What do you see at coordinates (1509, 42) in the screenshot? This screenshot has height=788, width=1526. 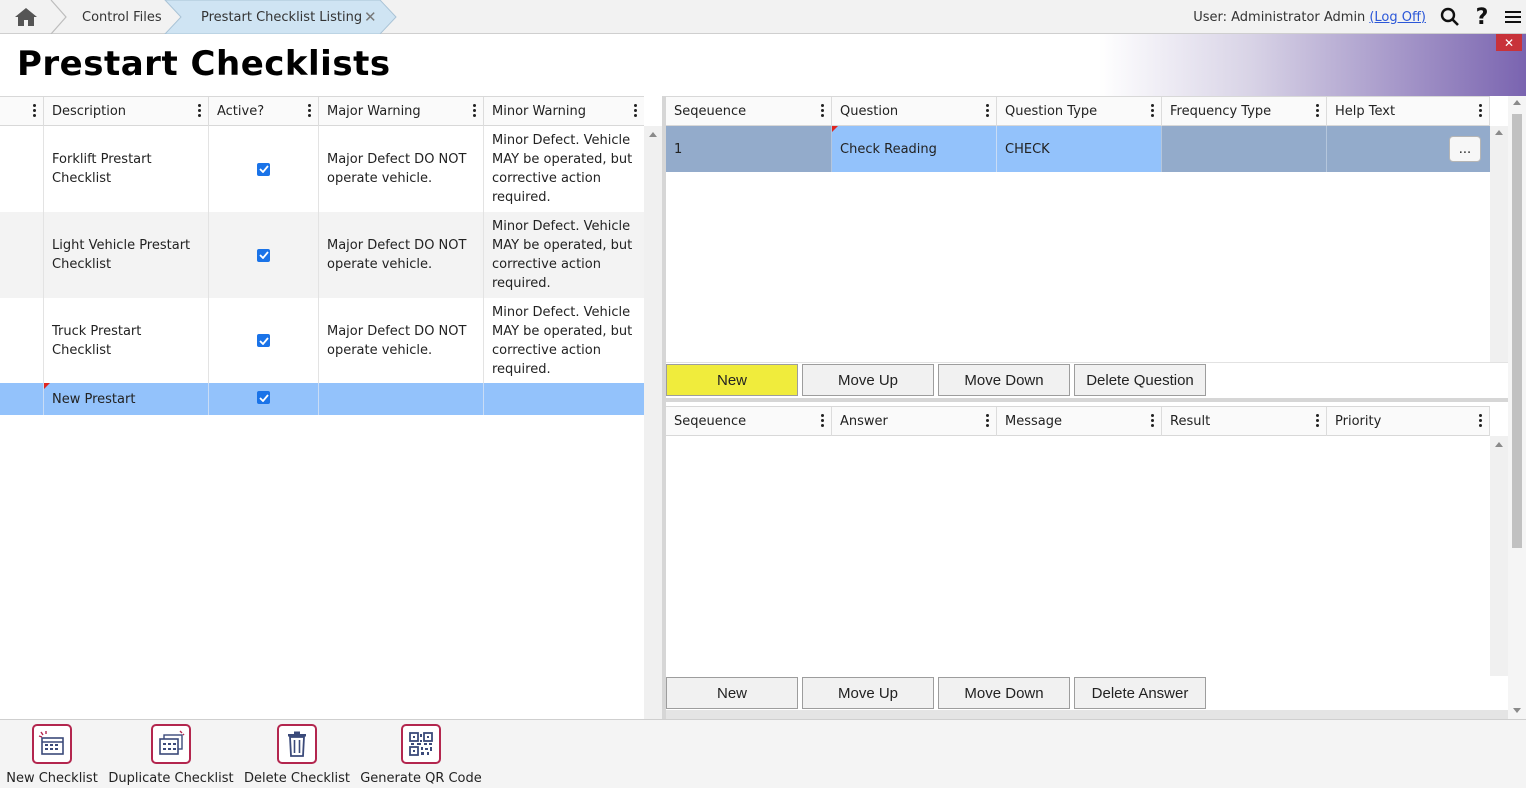 I see `close-icon: ✕` at bounding box center [1509, 42].